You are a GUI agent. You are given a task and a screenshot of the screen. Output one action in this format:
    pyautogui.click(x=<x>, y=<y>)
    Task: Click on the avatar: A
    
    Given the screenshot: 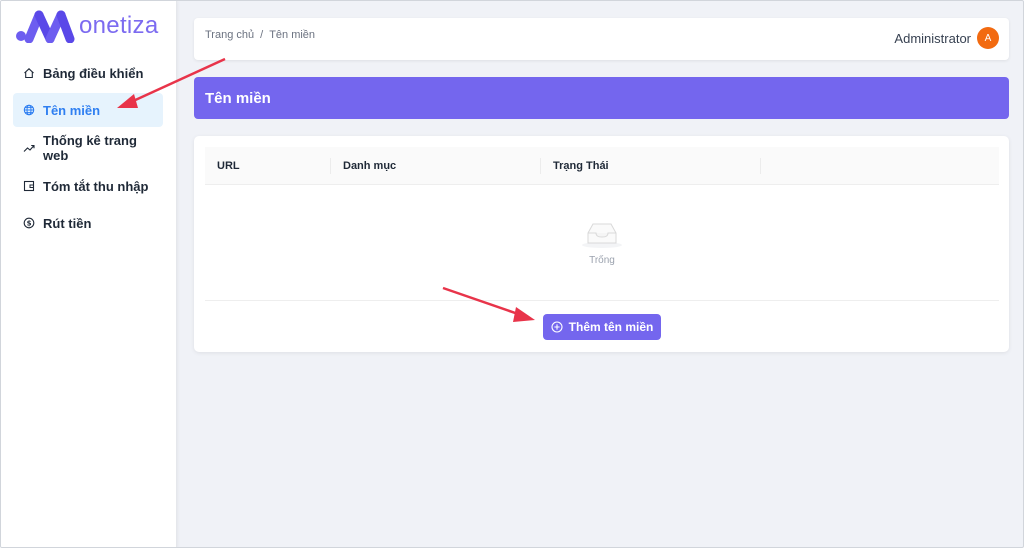 What is the action you would take?
    pyautogui.click(x=988, y=38)
    